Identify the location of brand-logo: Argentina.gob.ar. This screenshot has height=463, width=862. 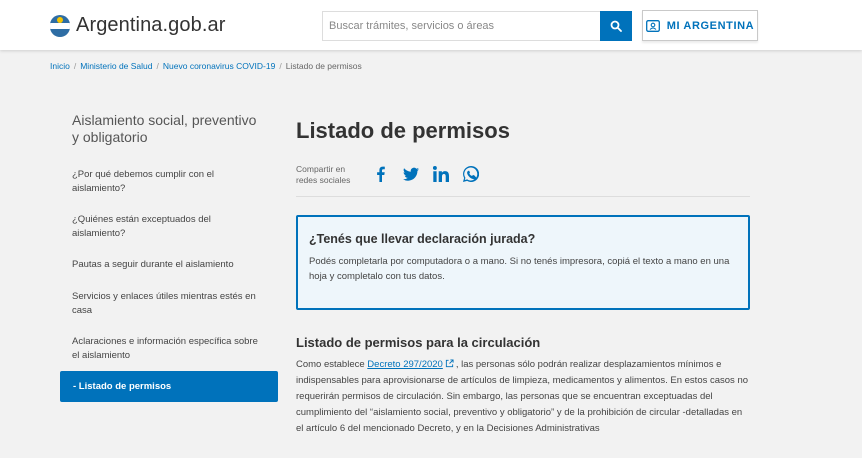
(137, 25).